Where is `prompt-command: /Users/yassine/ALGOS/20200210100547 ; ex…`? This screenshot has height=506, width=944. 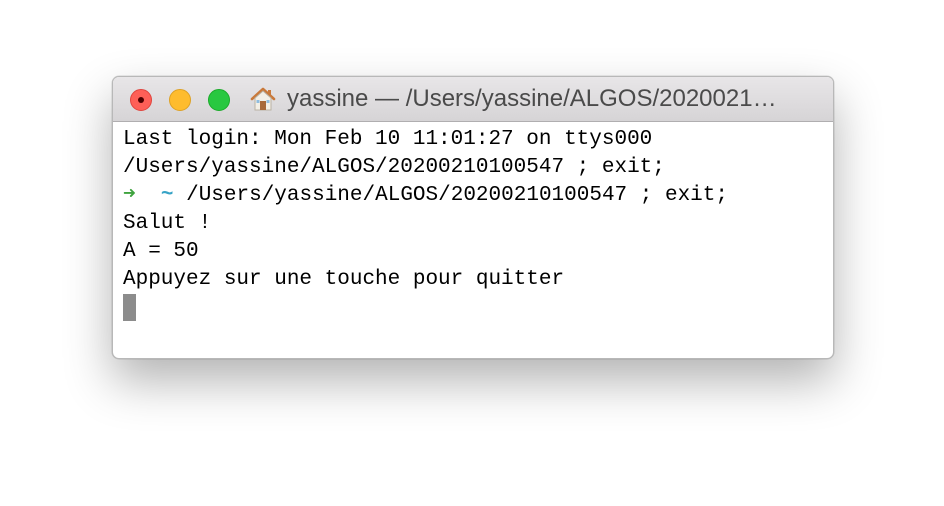 prompt-command: /Users/yassine/ALGOS/20200210100547 ; ex… is located at coordinates (450, 195).